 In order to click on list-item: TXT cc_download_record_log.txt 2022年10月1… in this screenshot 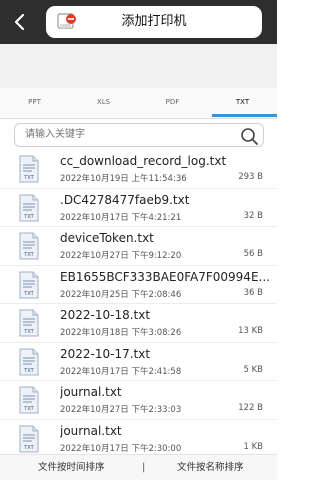, I will do `click(138, 169)`.